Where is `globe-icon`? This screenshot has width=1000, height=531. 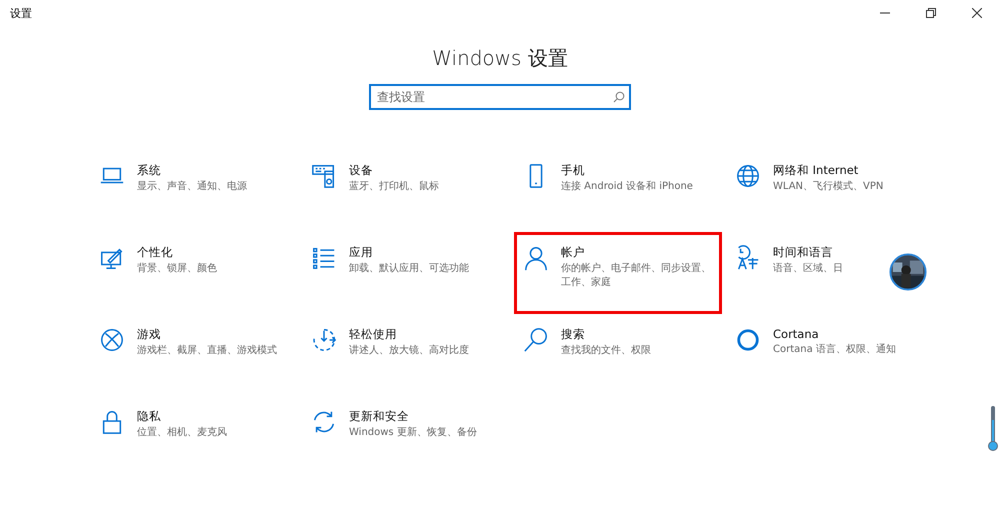 globe-icon is located at coordinates (748, 176).